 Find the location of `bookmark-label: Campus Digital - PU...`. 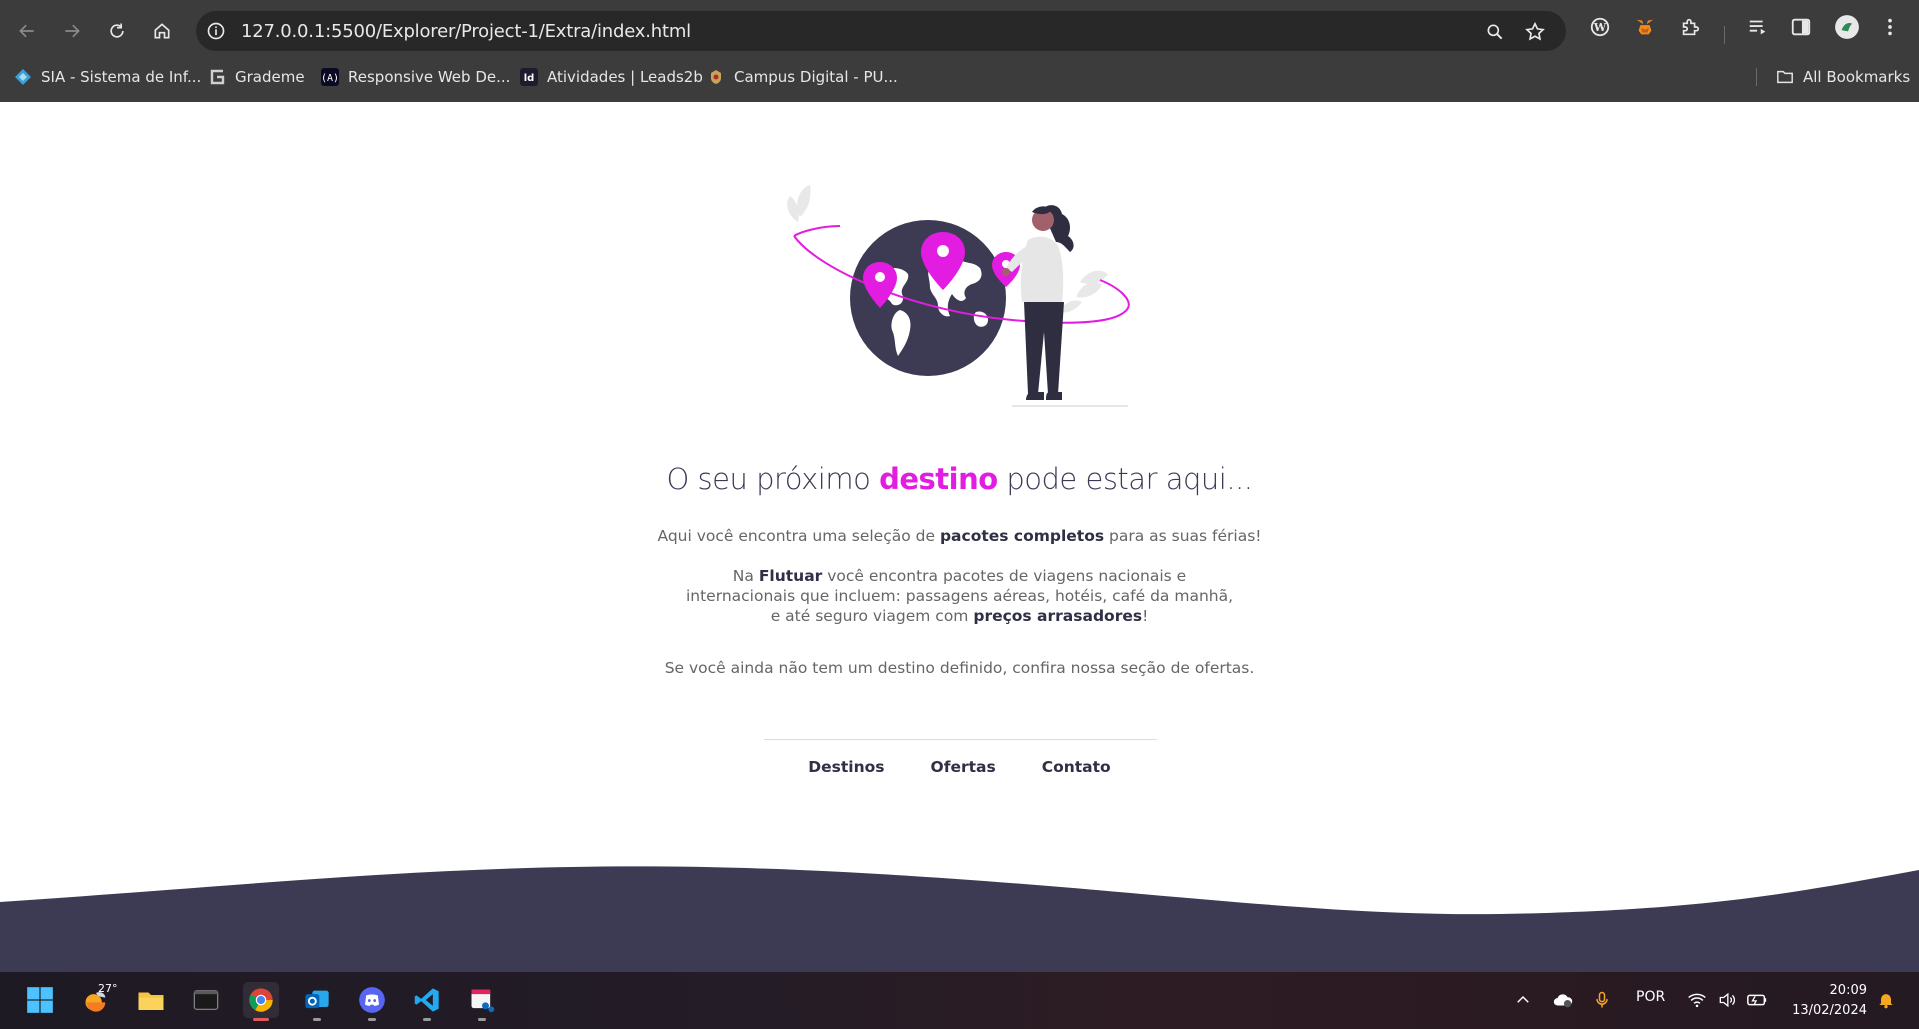

bookmark-label: Campus Digital - PU... is located at coordinates (816, 77).